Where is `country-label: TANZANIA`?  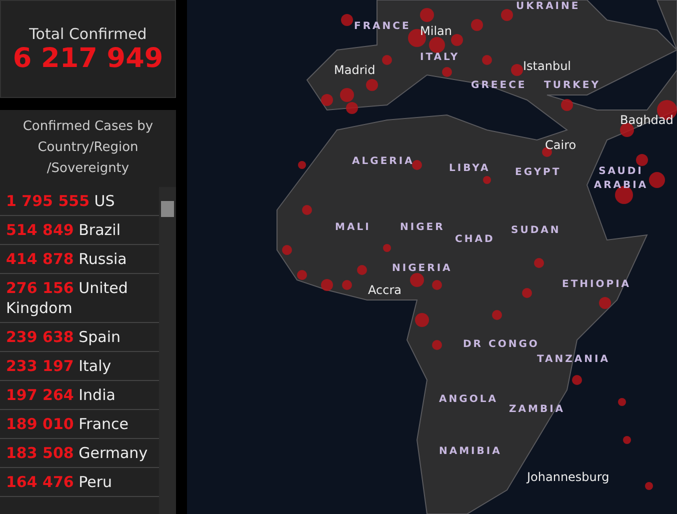 country-label: TANZANIA is located at coordinates (573, 359).